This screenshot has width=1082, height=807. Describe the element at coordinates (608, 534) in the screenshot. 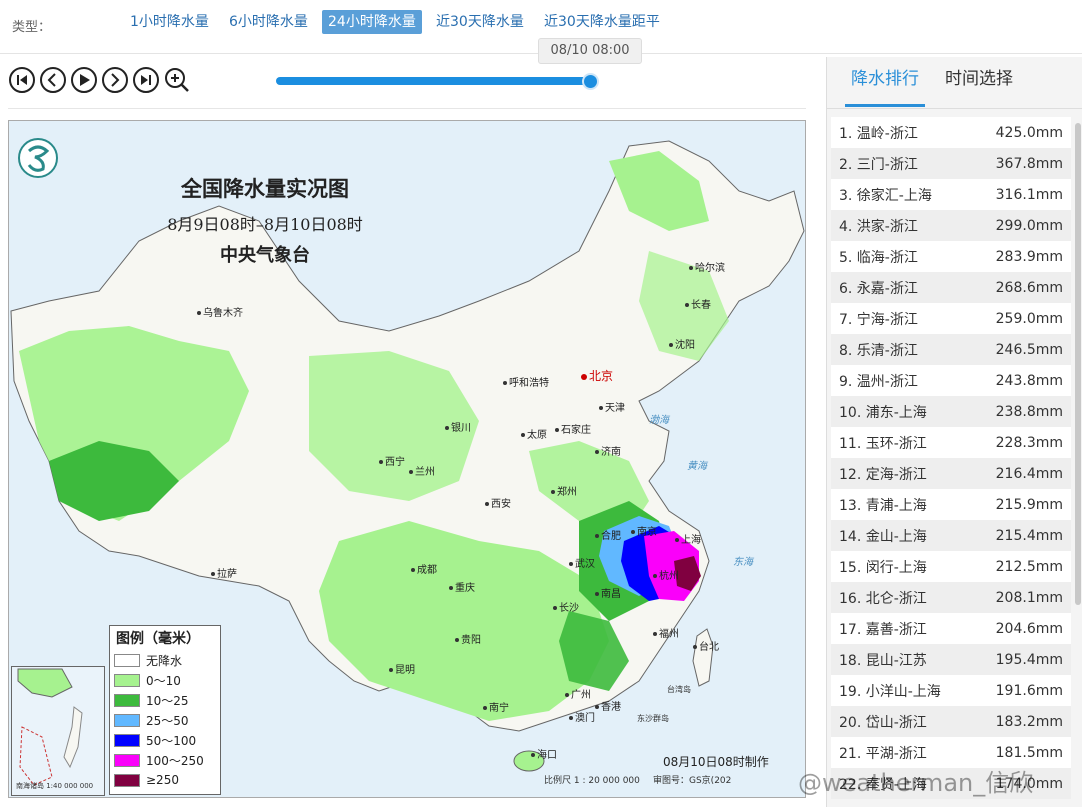

I see `city-label: 合肥` at that location.